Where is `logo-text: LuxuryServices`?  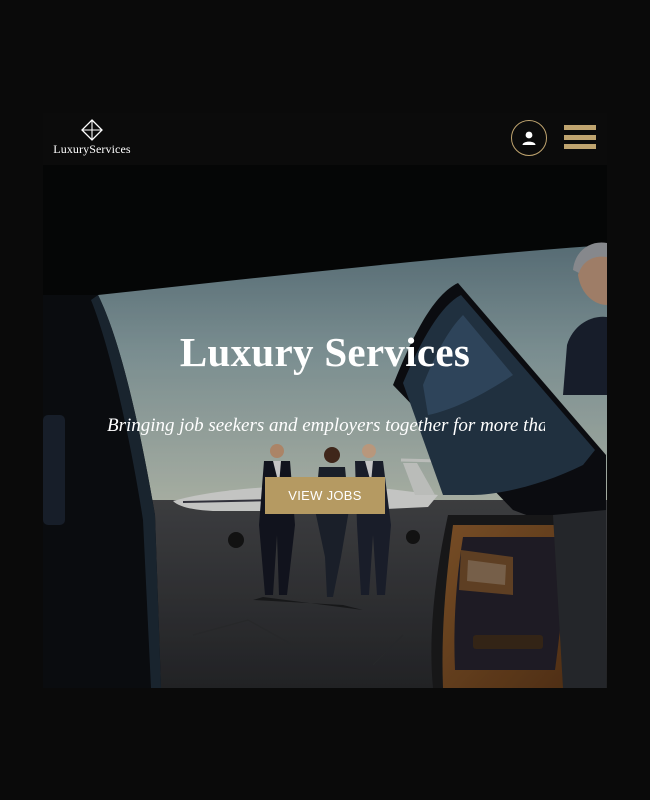
logo-text: LuxuryServices is located at coordinates (92, 149).